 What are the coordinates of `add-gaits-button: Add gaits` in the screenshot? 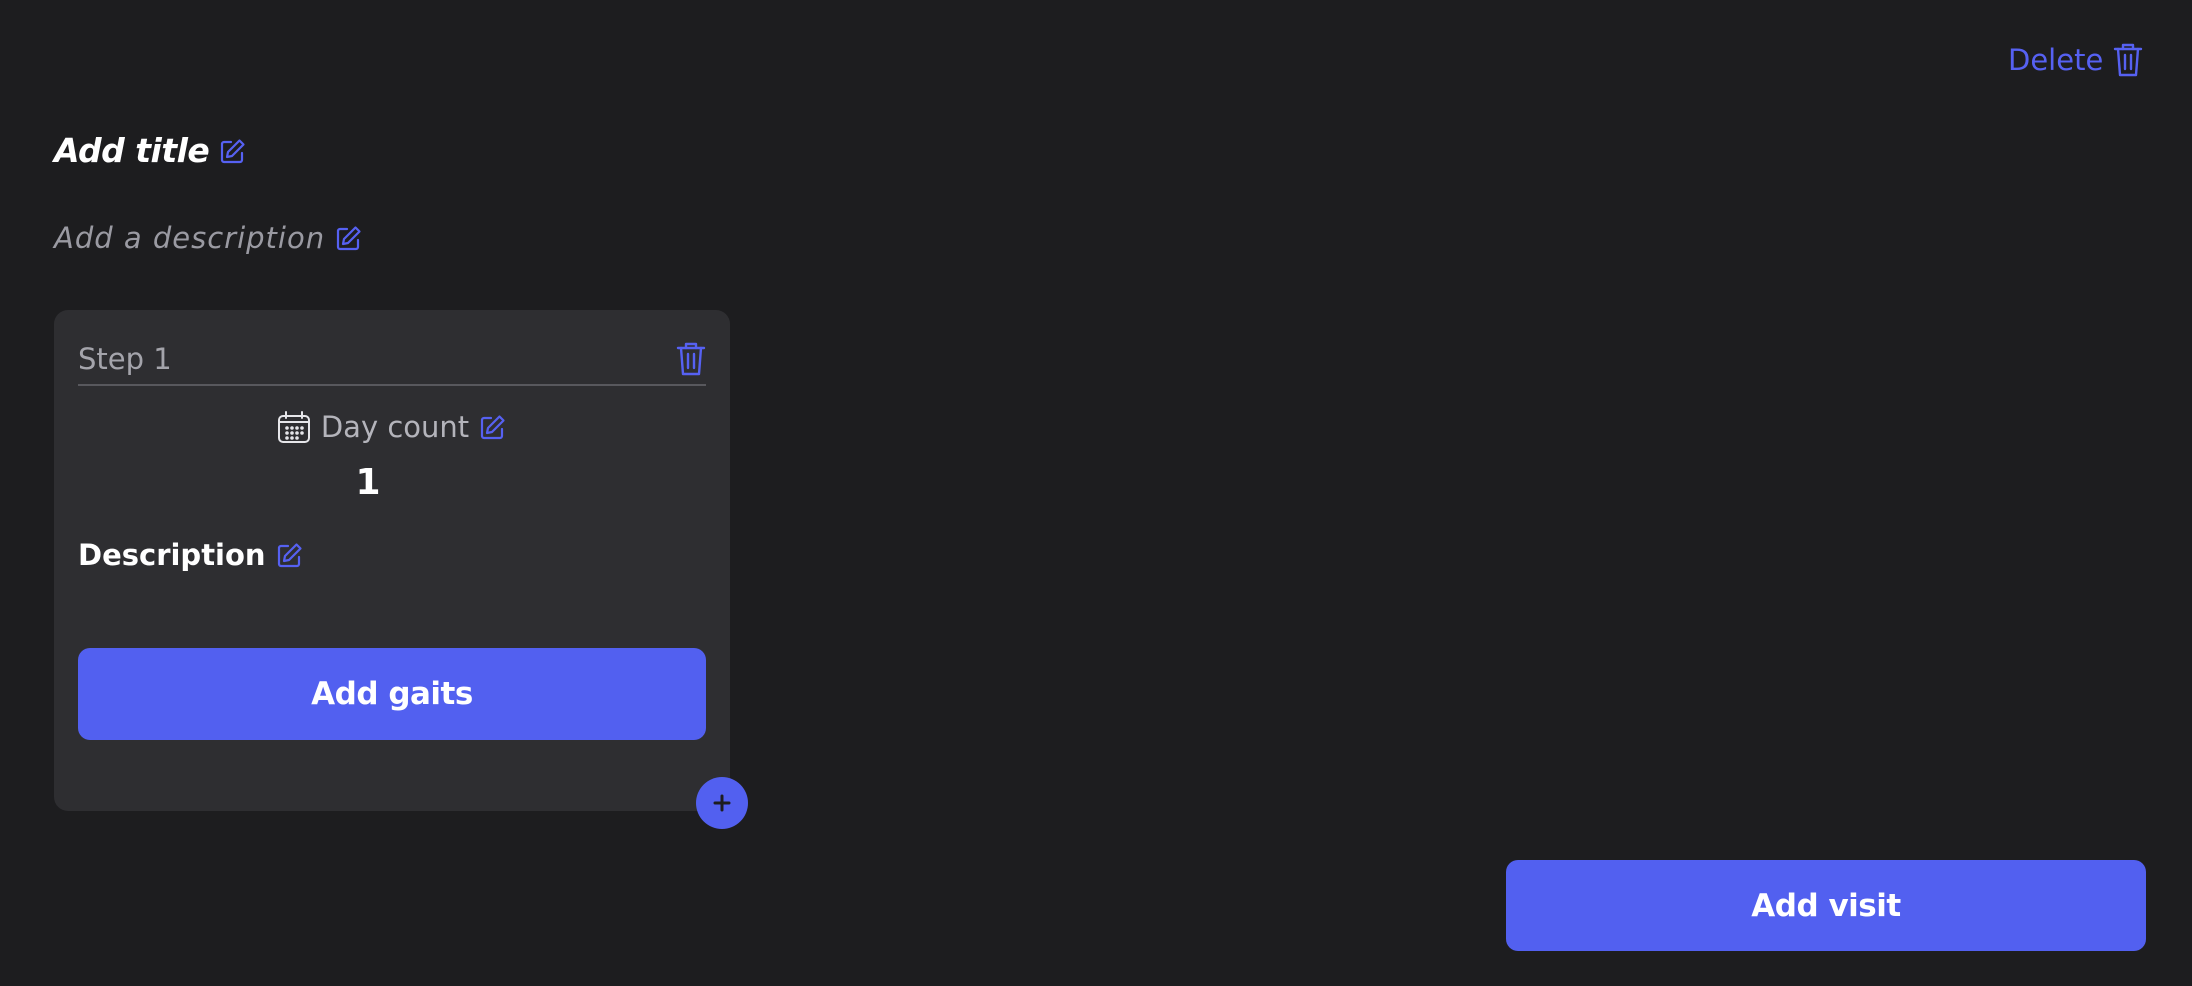 It's located at (392, 694).